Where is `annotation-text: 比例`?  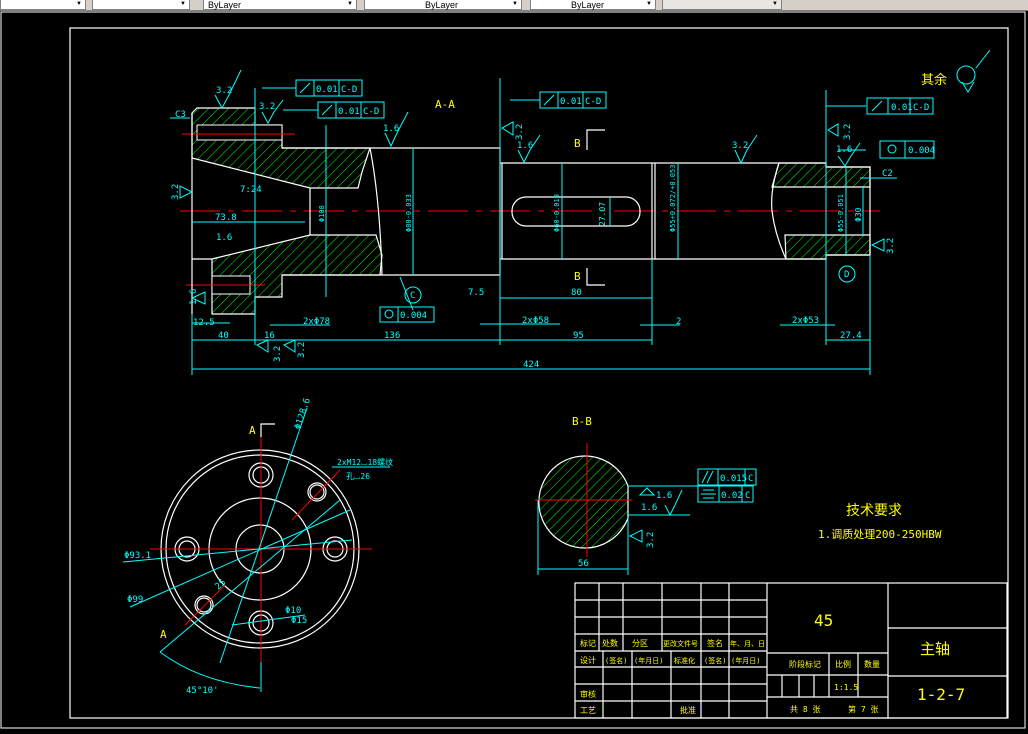 annotation-text: 比例 is located at coordinates (843, 664).